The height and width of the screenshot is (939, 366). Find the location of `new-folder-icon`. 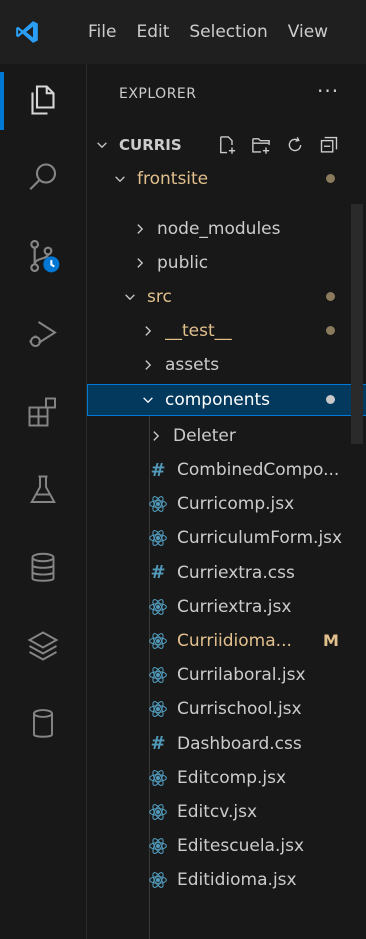

new-folder-icon is located at coordinates (261, 147).